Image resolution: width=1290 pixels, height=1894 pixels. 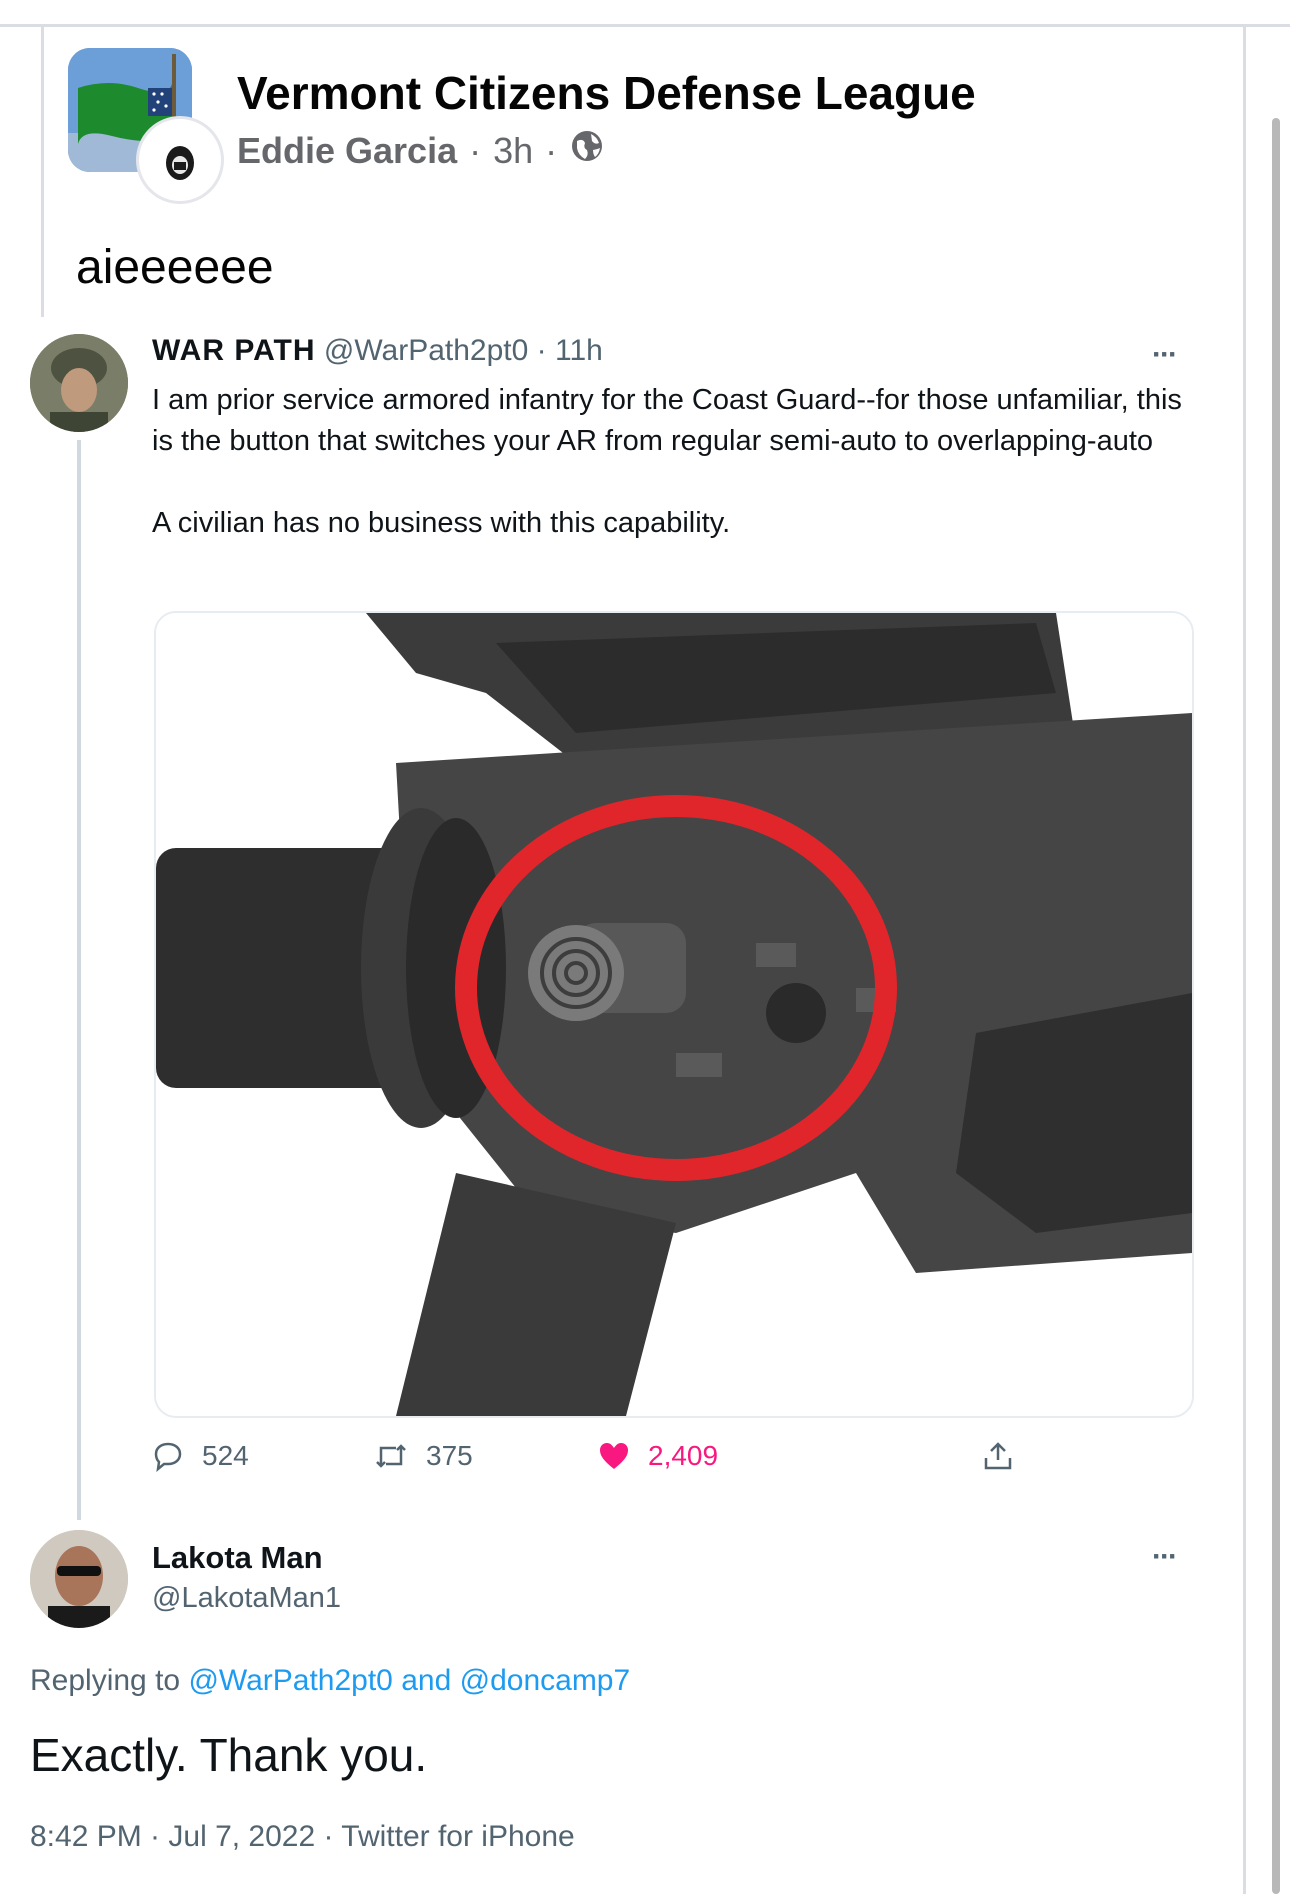 I want to click on tweet-more-icon: ···, so click(x=1165, y=355).